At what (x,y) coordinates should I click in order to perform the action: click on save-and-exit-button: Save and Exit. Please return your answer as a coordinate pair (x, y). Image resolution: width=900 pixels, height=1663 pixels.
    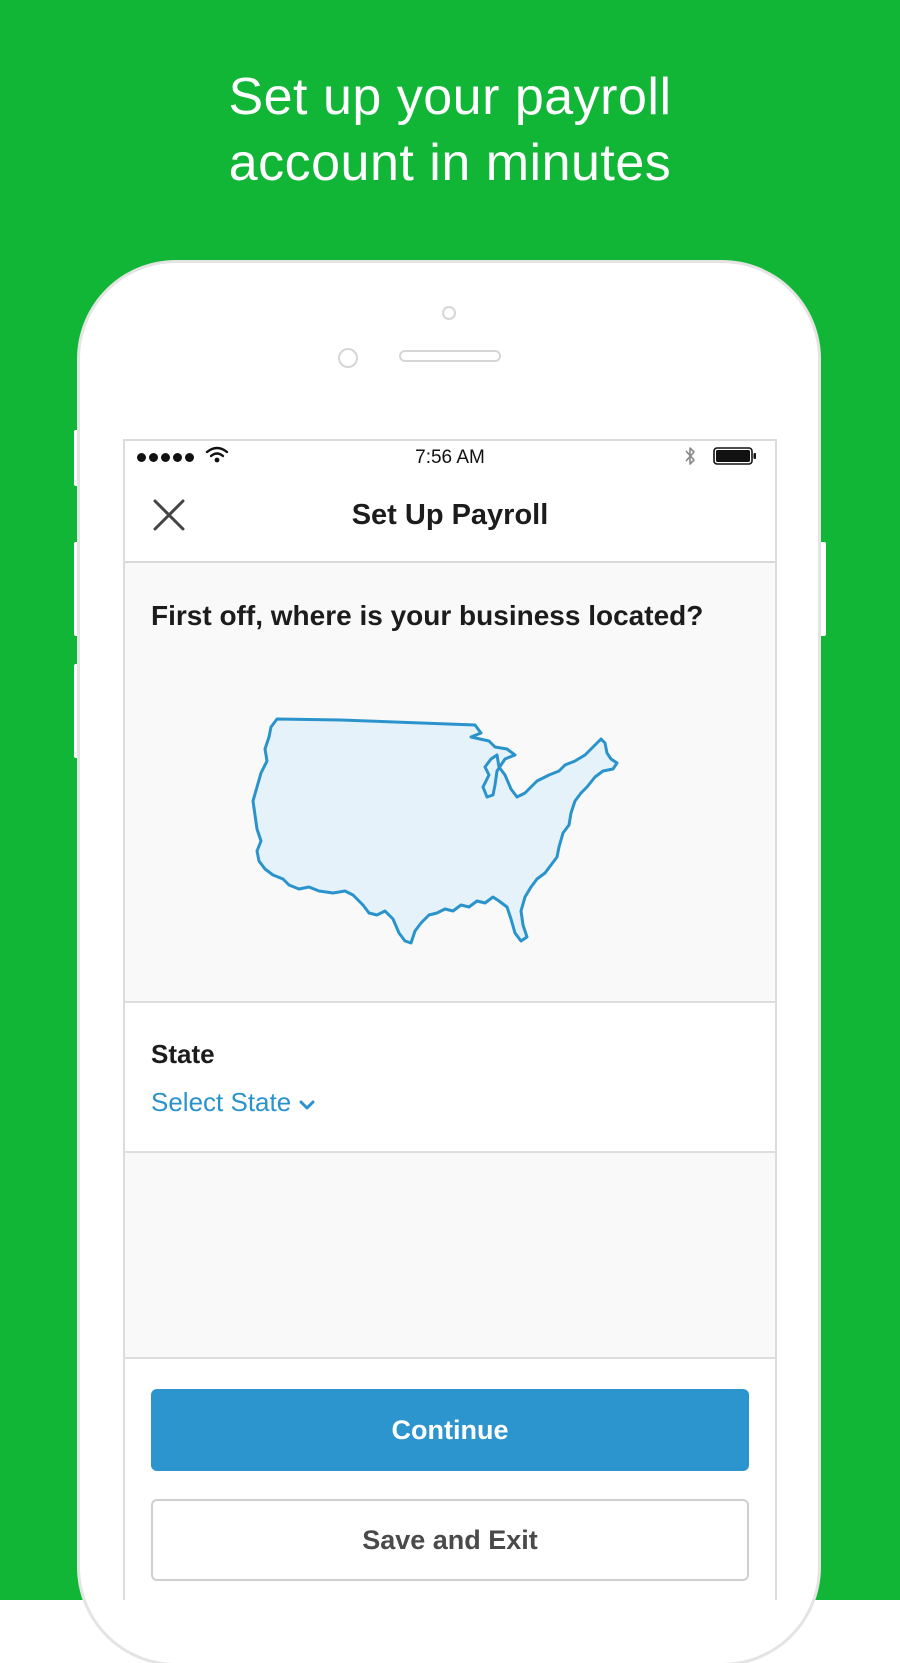
    Looking at the image, I should click on (450, 1540).